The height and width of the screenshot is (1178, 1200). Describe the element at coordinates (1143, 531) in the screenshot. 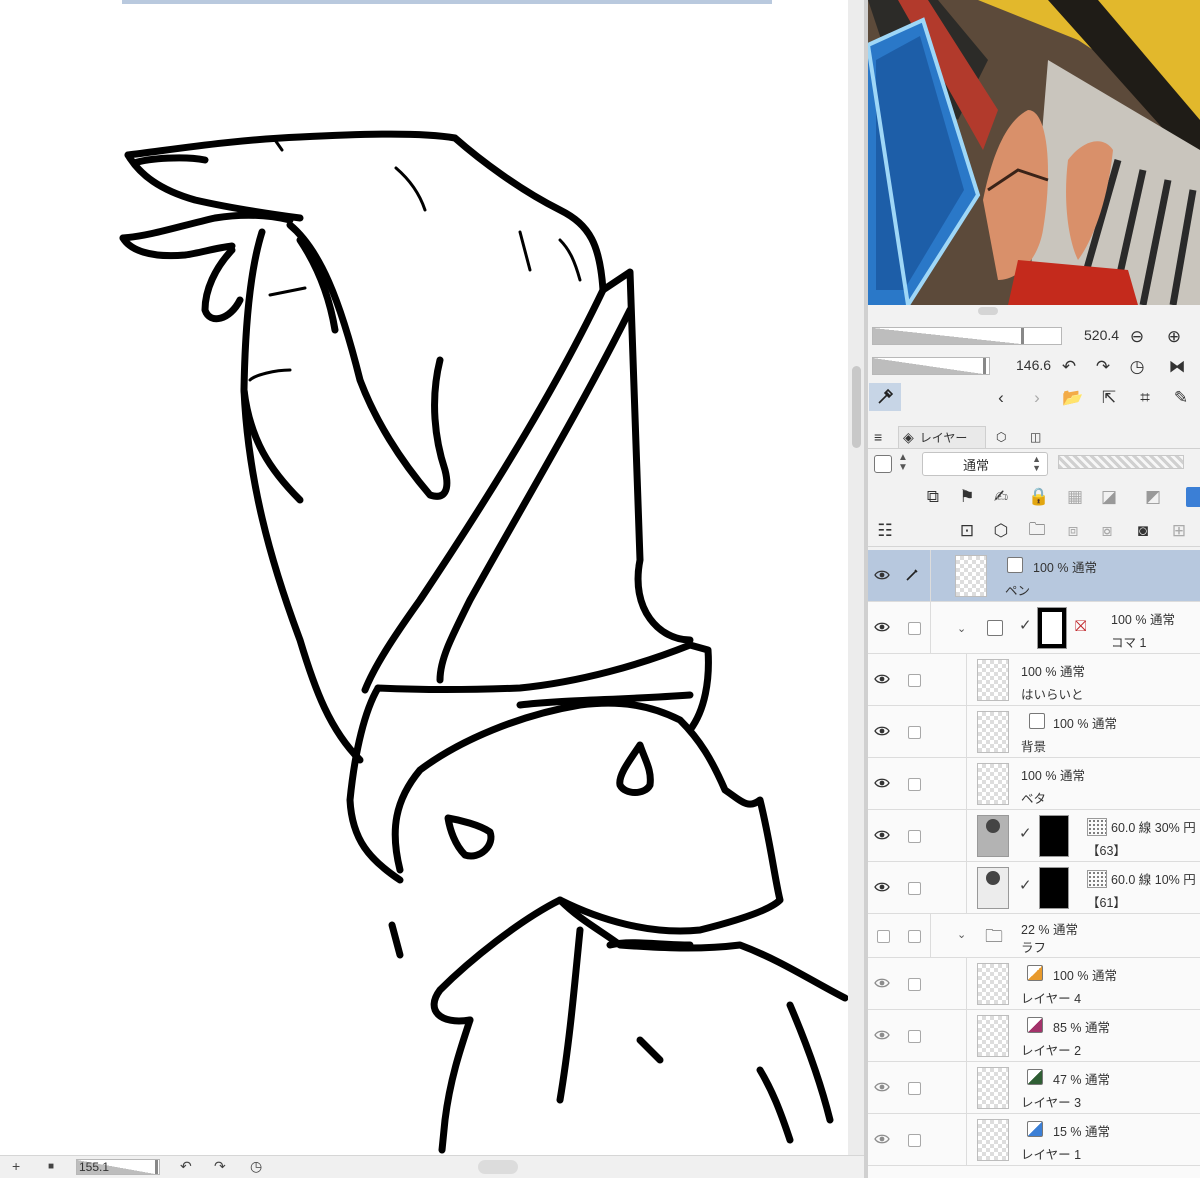

I see `mask-icon: ◙` at that location.